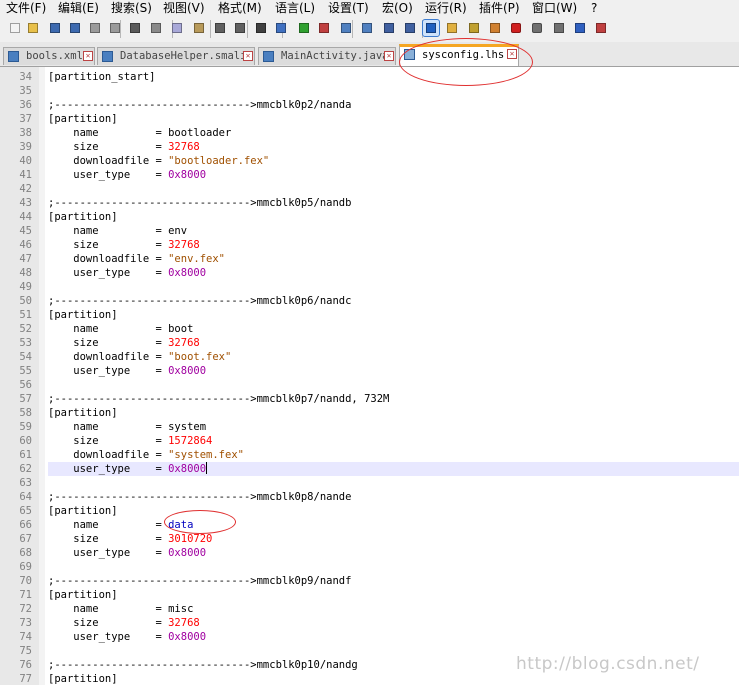 This screenshot has height=686, width=739. Describe the element at coordinates (25, 77) in the screenshot. I see `line-number: 34` at that location.